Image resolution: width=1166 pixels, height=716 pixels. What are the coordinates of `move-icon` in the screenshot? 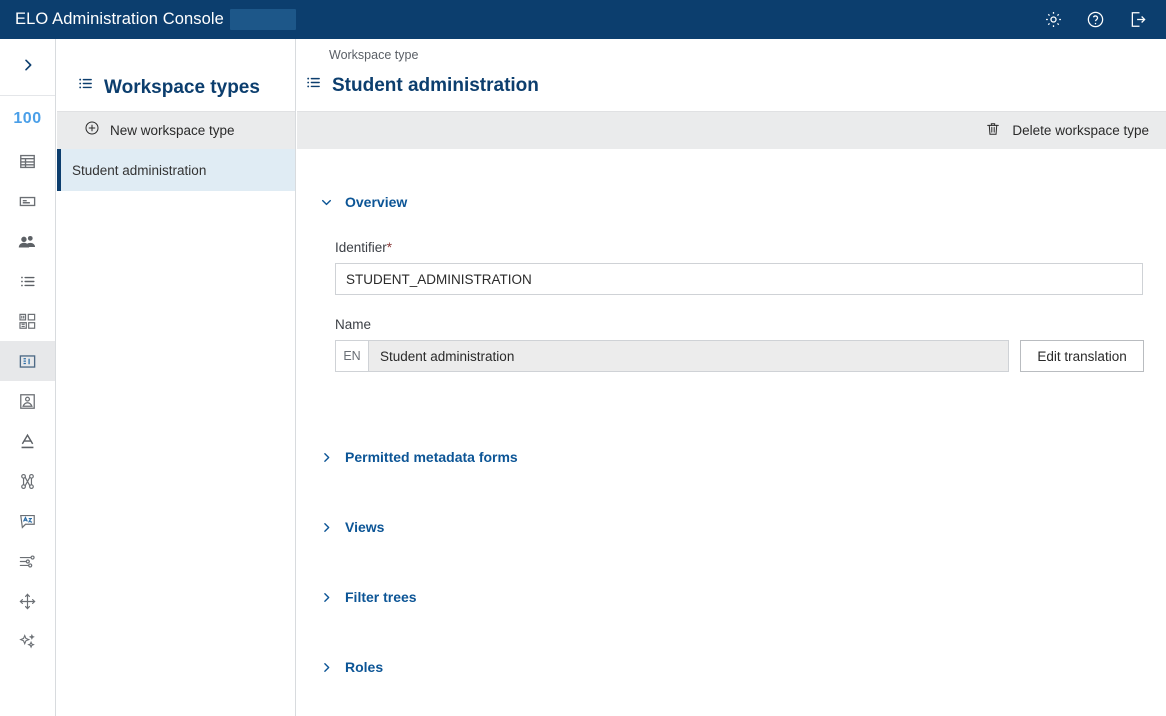 It's located at (27, 601).